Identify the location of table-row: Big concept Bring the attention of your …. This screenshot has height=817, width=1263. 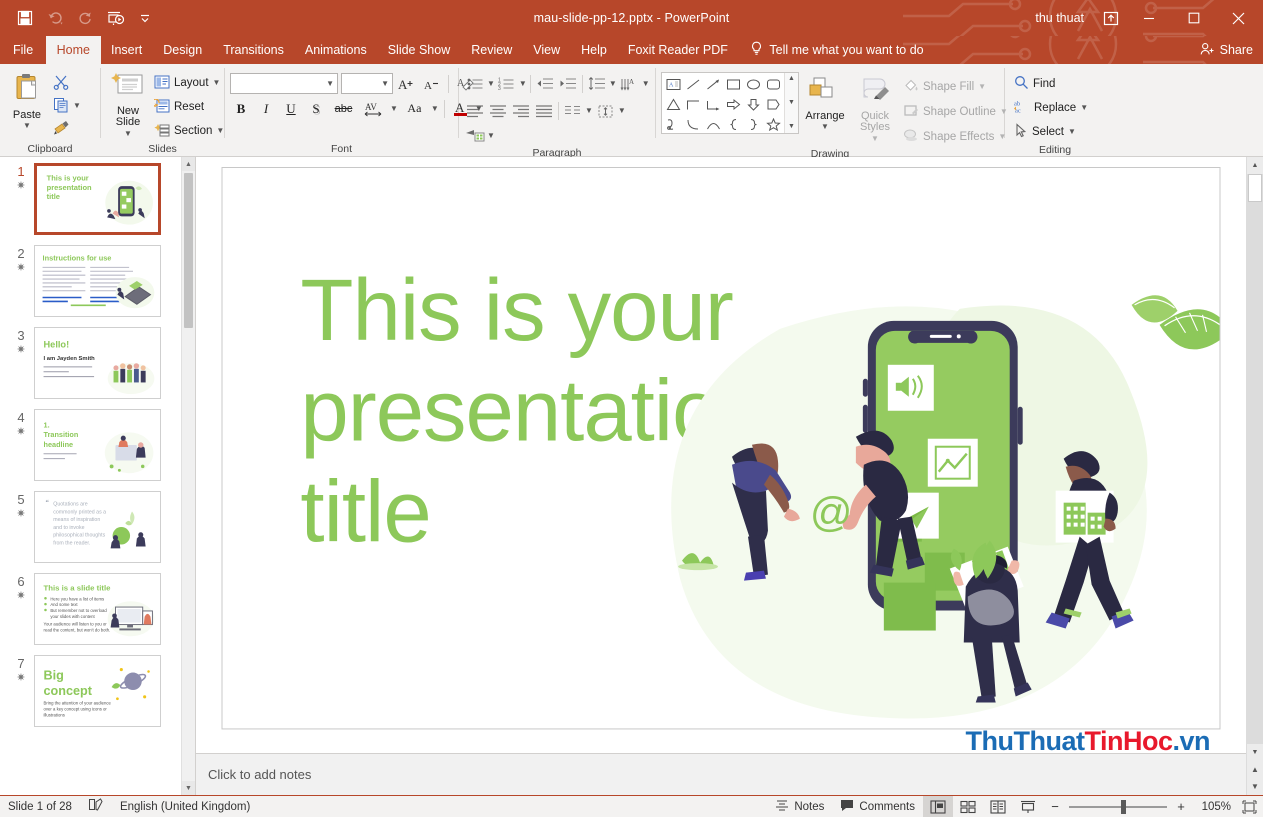
(97, 691).